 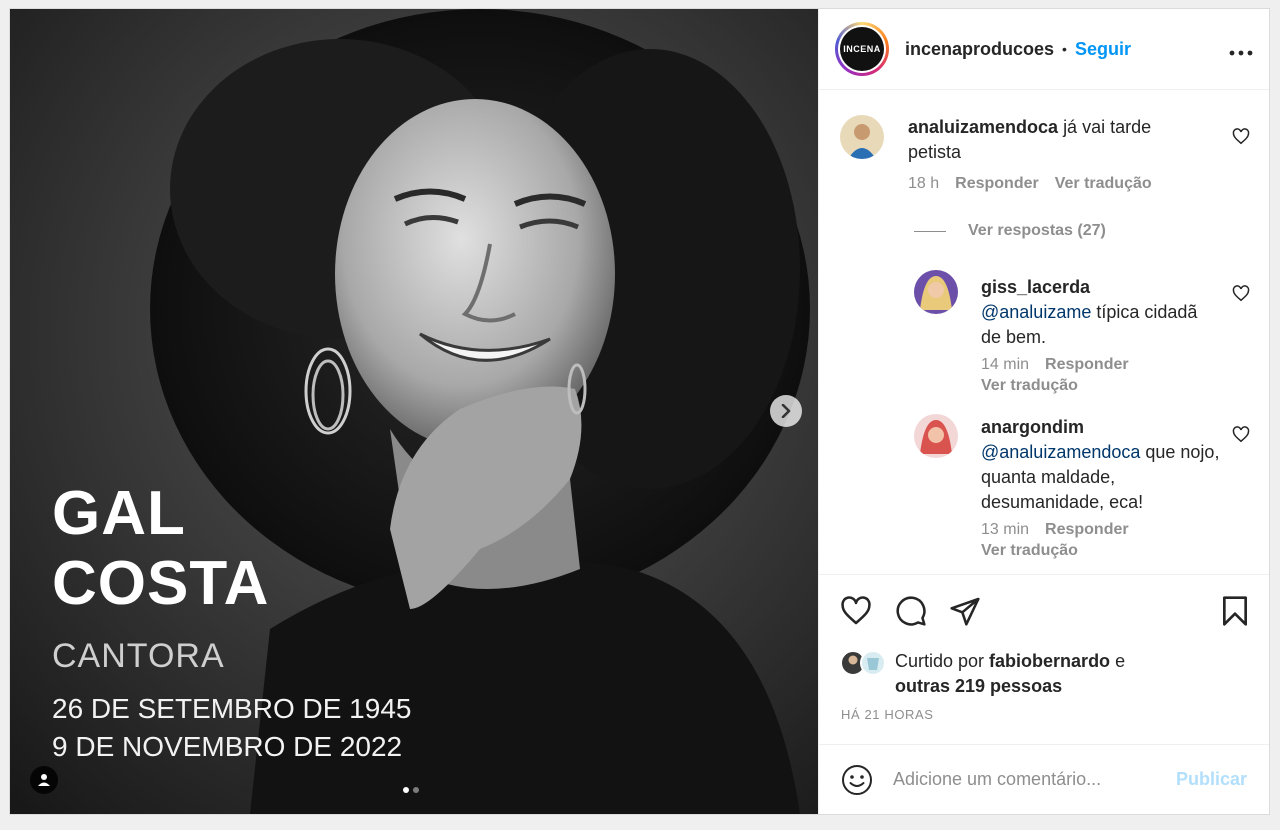 What do you see at coordinates (1103, 49) in the screenshot?
I see `follow-button: Seguir` at bounding box center [1103, 49].